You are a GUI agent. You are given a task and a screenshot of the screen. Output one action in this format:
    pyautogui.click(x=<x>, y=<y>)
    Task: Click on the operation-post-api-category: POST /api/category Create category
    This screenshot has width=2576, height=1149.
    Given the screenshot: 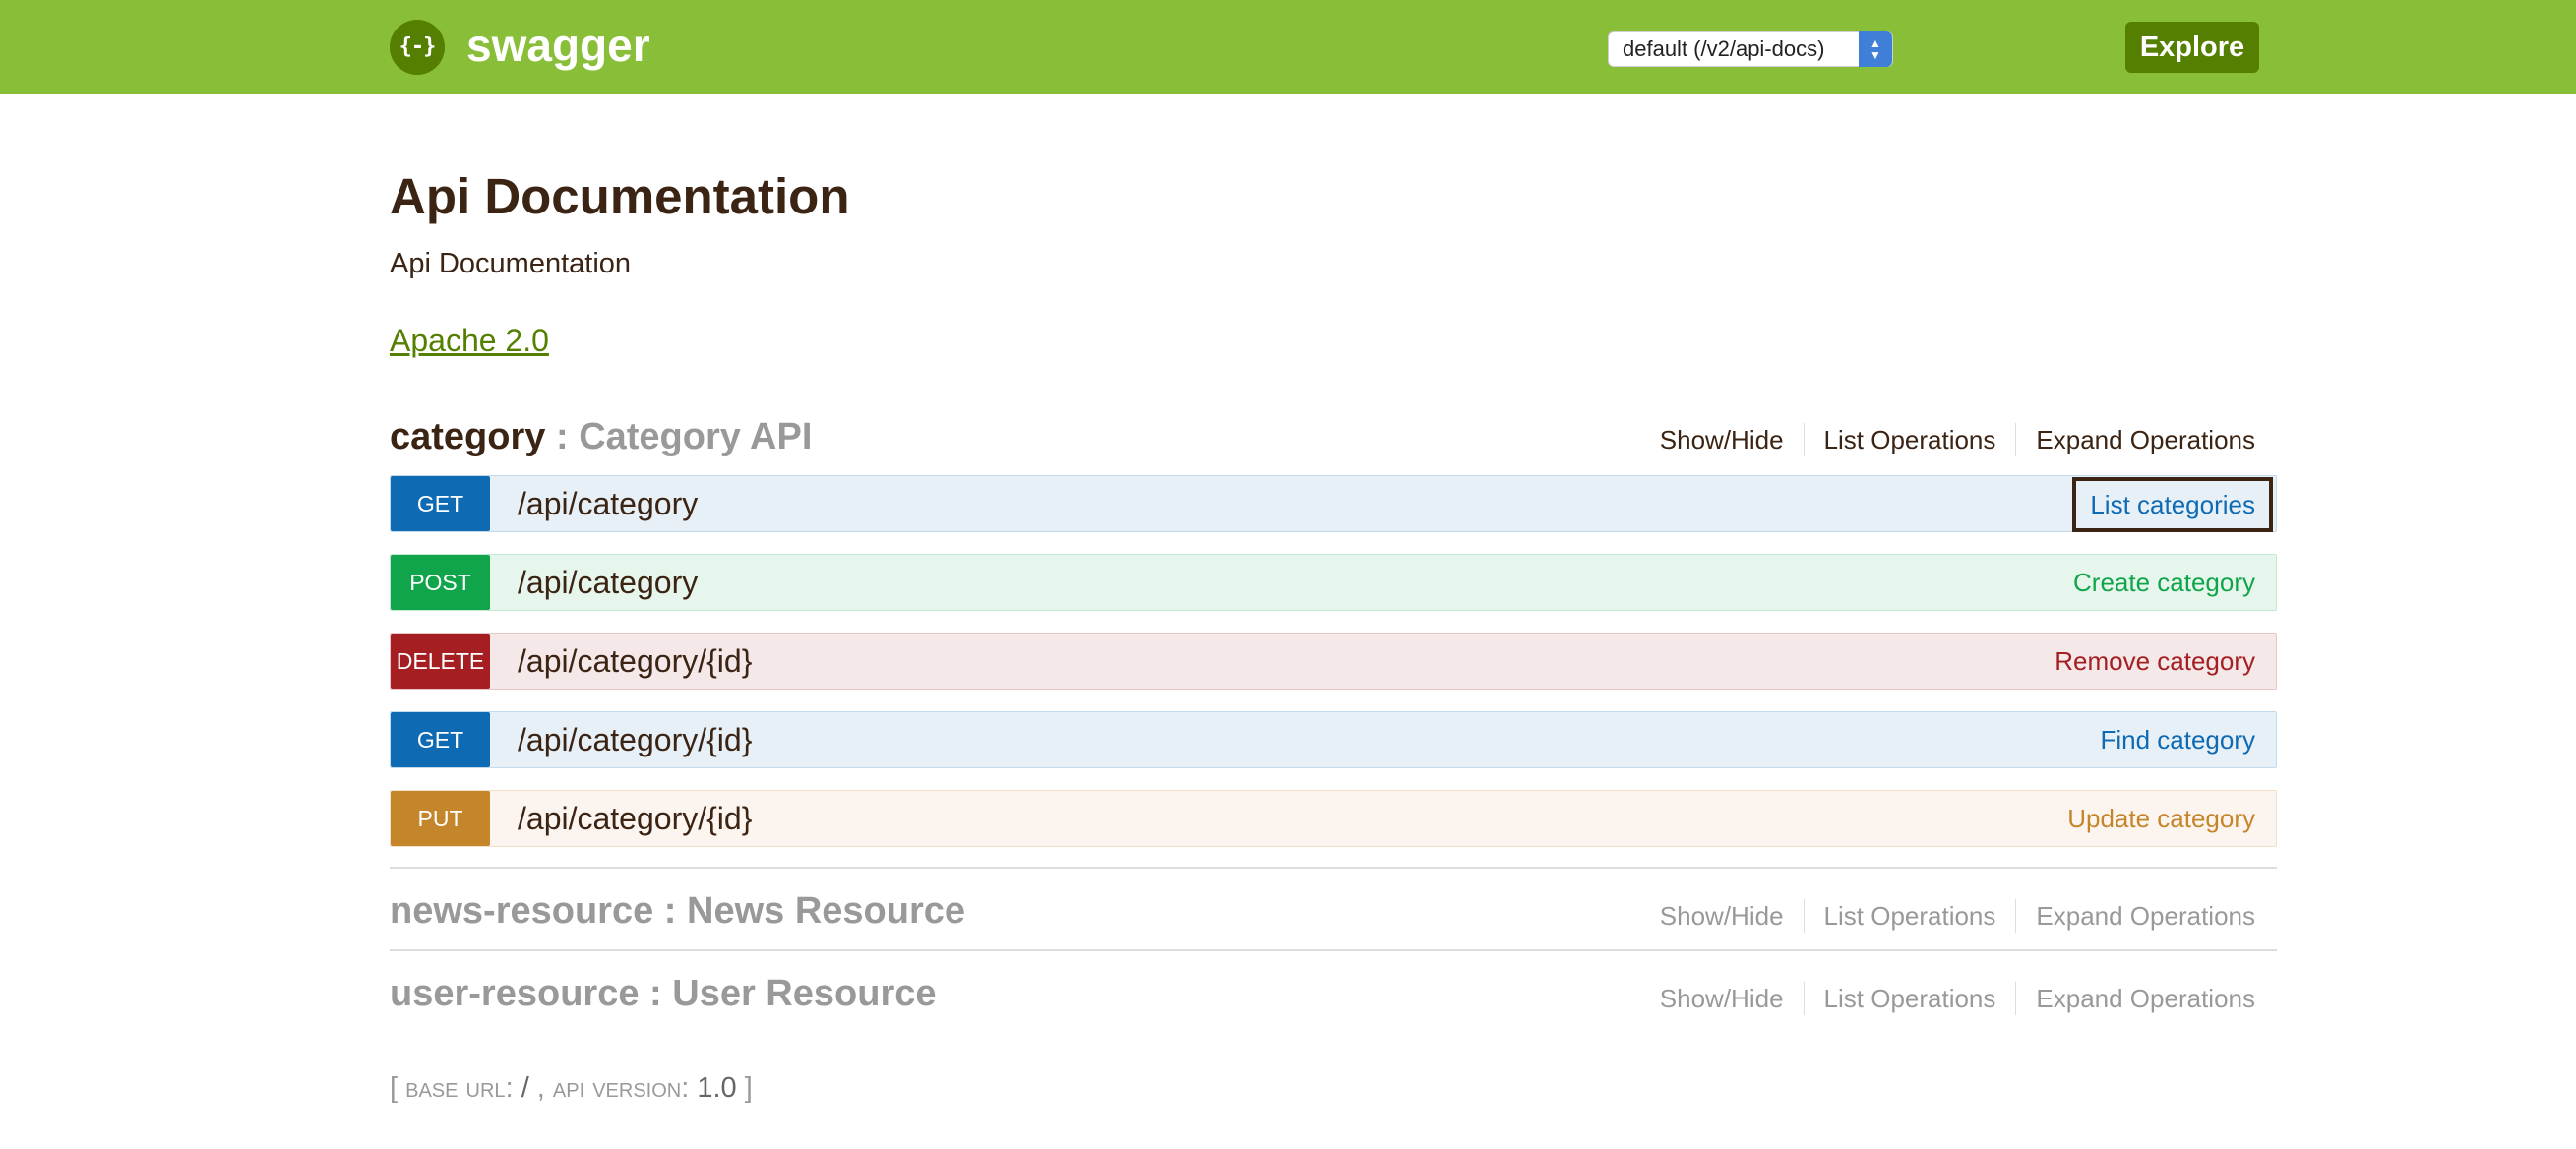 What is the action you would take?
    pyautogui.click(x=1333, y=583)
    